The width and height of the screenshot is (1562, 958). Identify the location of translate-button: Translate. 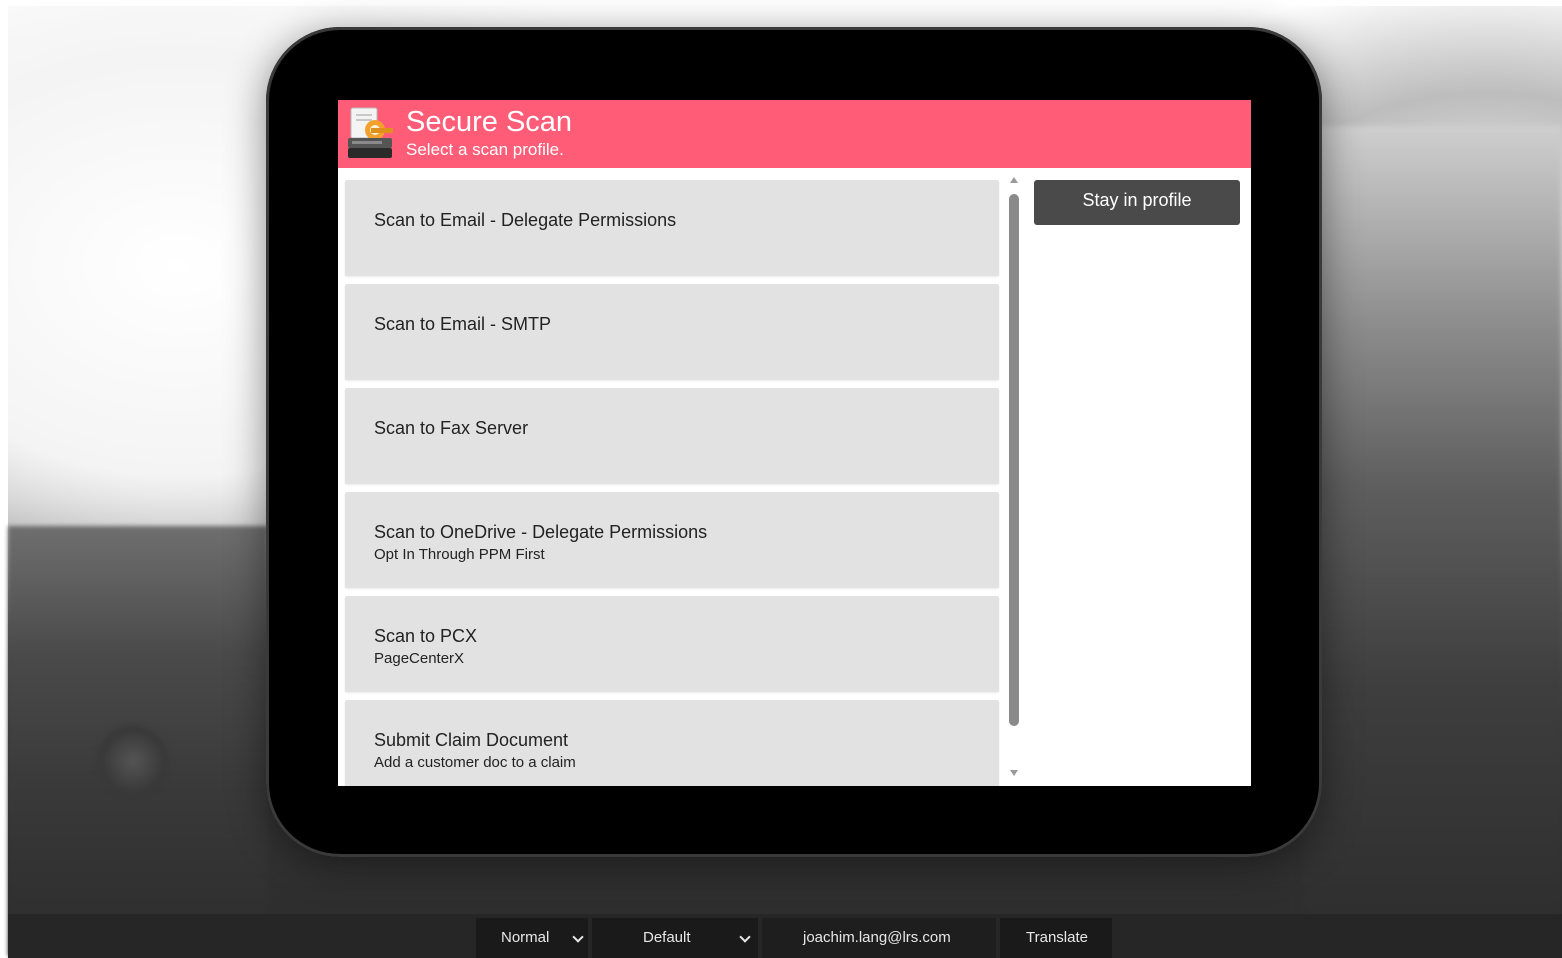
(1056, 938).